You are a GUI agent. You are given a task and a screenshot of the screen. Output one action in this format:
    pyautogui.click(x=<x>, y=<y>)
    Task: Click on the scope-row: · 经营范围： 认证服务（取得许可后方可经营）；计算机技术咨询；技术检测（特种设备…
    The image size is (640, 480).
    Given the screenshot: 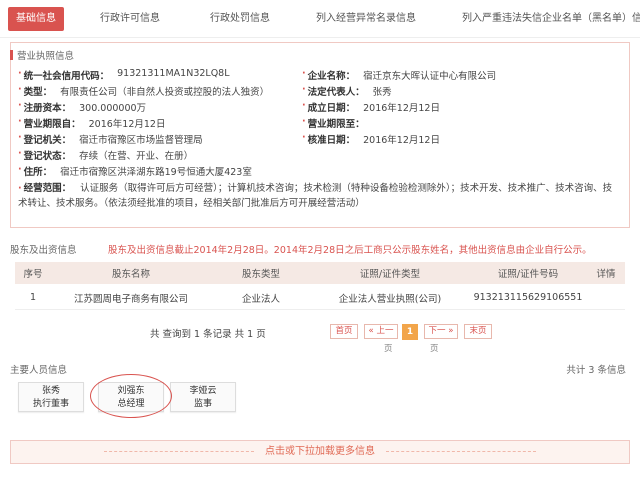 What is the action you would take?
    pyautogui.click(x=315, y=196)
    